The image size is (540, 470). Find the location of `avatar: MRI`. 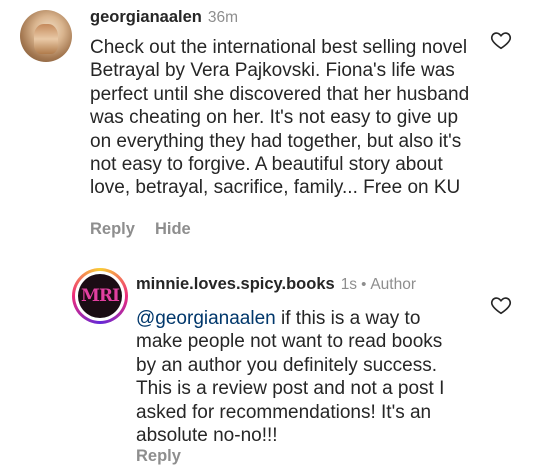

avatar: MRI is located at coordinates (100, 296).